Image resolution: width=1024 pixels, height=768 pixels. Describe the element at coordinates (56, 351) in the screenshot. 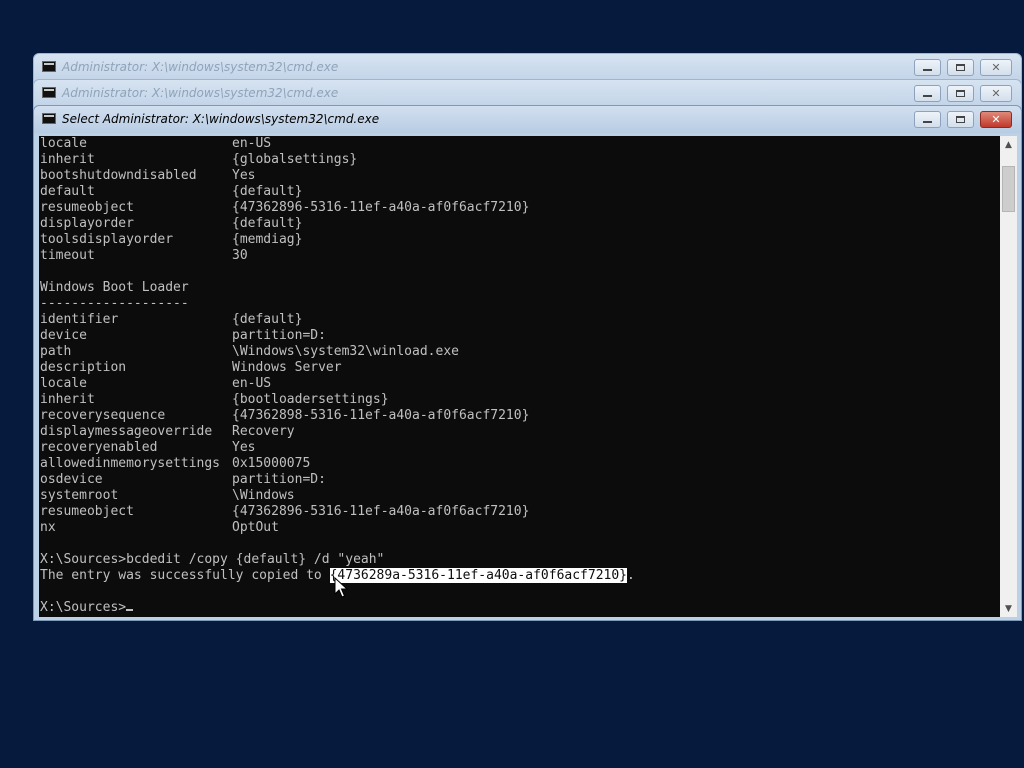

I see `entry-key: path` at that location.